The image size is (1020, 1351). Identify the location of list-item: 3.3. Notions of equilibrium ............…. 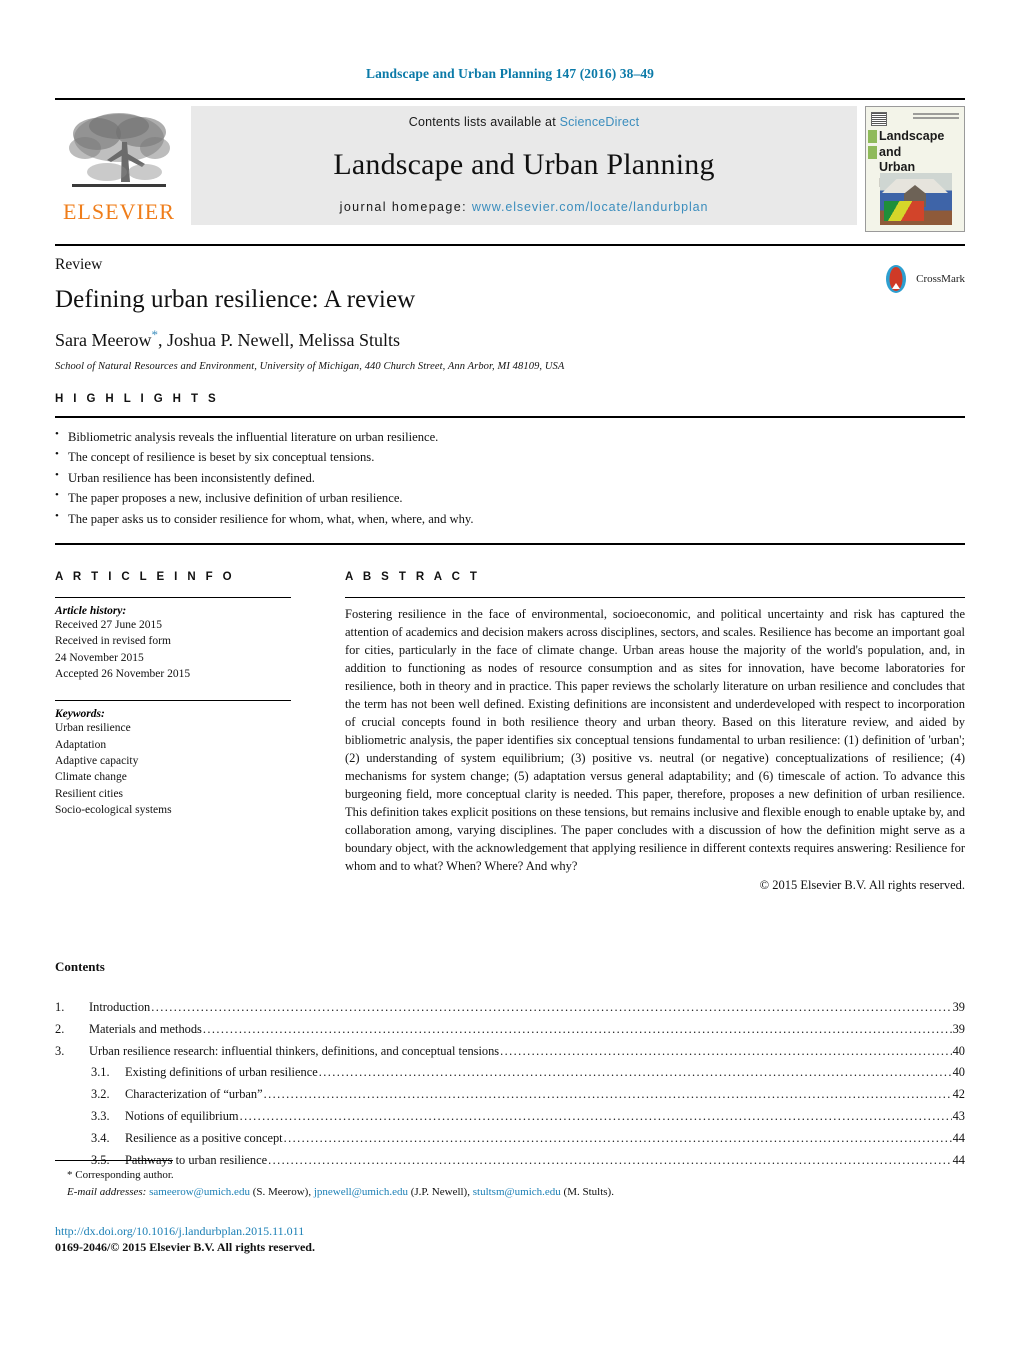
(510, 1117).